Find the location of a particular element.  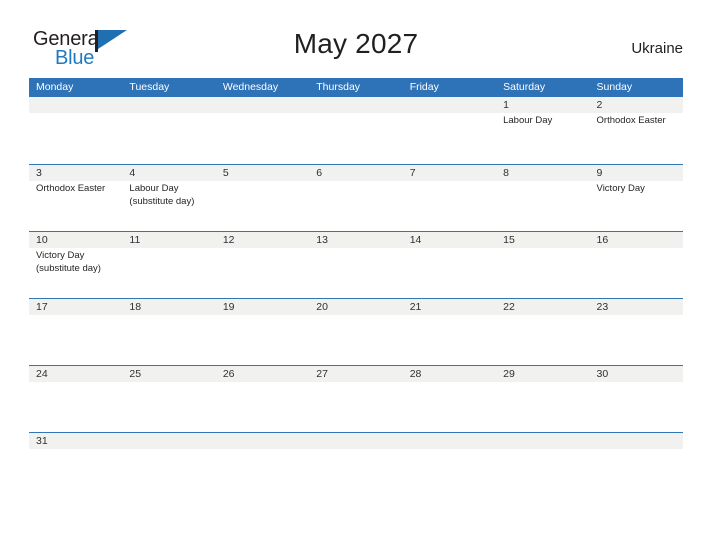

calendar-day-cell: 1 Labour Day is located at coordinates (542, 130).